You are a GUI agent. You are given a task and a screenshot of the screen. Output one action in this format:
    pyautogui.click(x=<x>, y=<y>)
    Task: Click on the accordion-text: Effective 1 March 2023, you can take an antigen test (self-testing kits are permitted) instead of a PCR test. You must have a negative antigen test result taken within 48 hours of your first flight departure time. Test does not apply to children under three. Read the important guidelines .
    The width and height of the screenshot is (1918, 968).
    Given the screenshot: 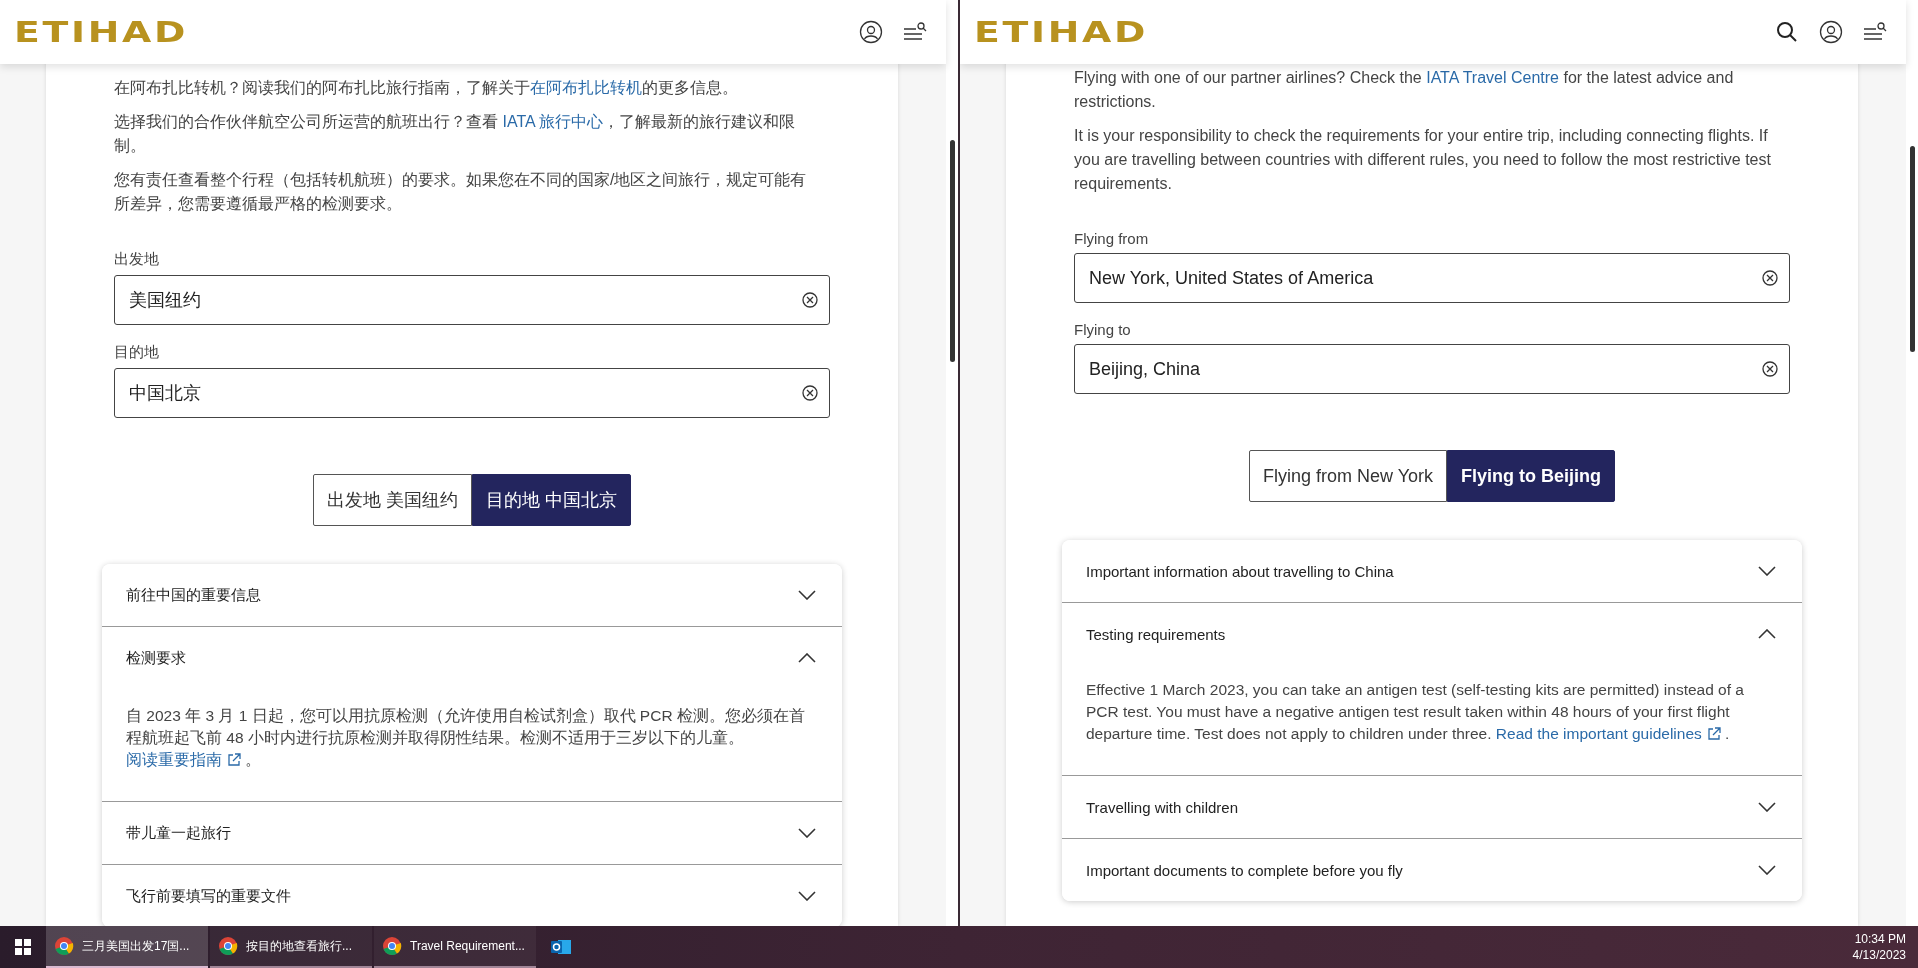 What is the action you would take?
    pyautogui.click(x=1415, y=712)
    